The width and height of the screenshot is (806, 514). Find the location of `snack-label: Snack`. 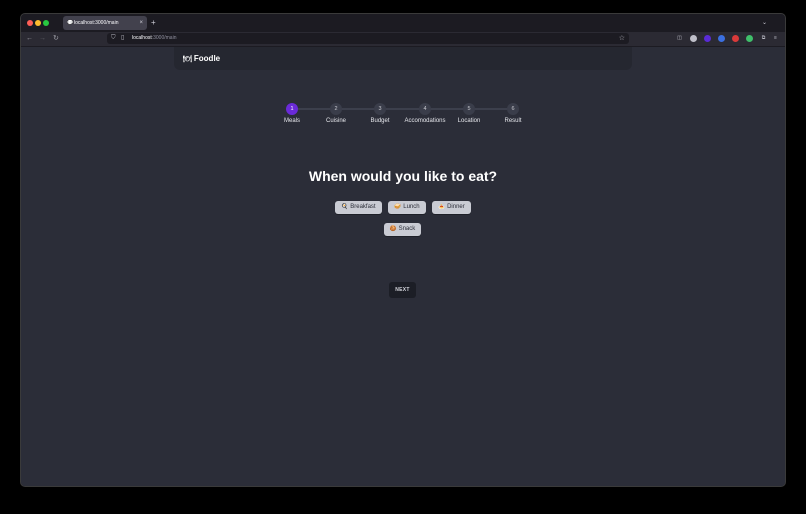

snack-label: Snack is located at coordinates (407, 229).